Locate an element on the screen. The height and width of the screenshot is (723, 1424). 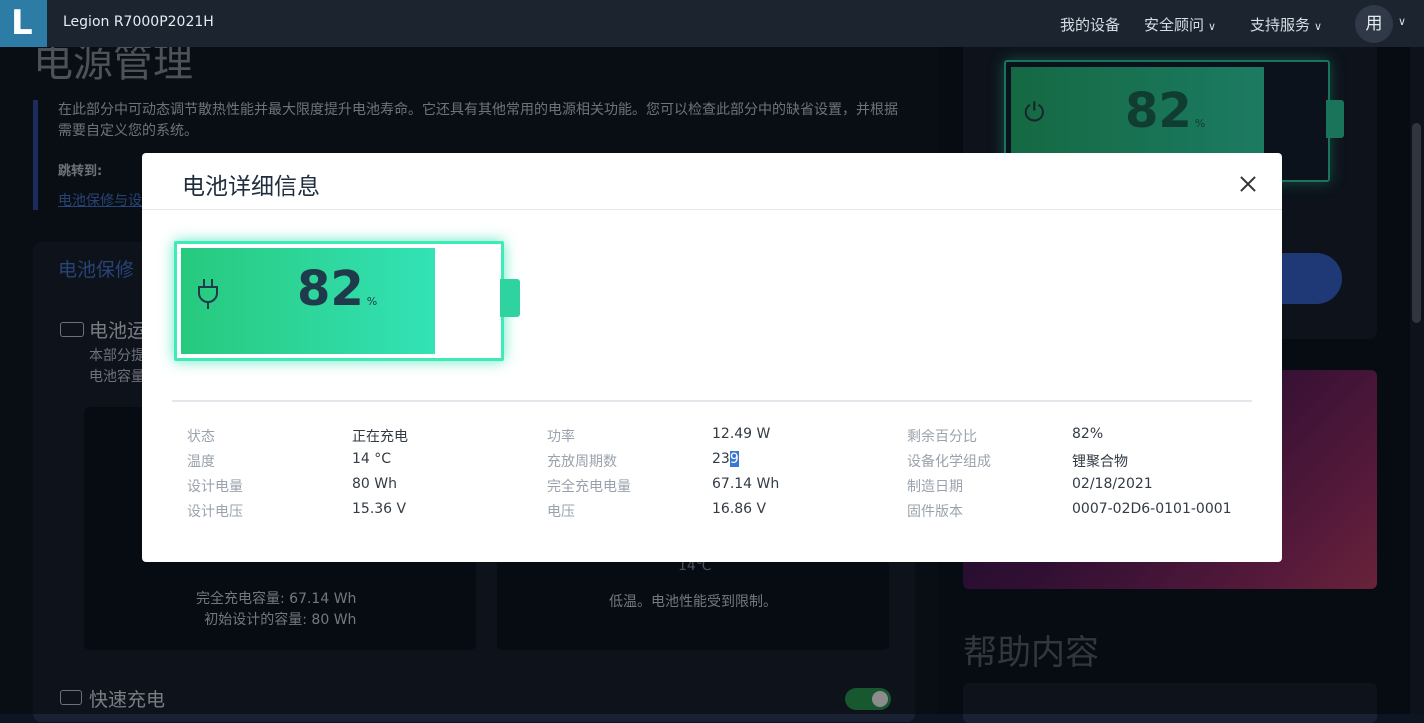
value-power: 12.49 W is located at coordinates (741, 434).